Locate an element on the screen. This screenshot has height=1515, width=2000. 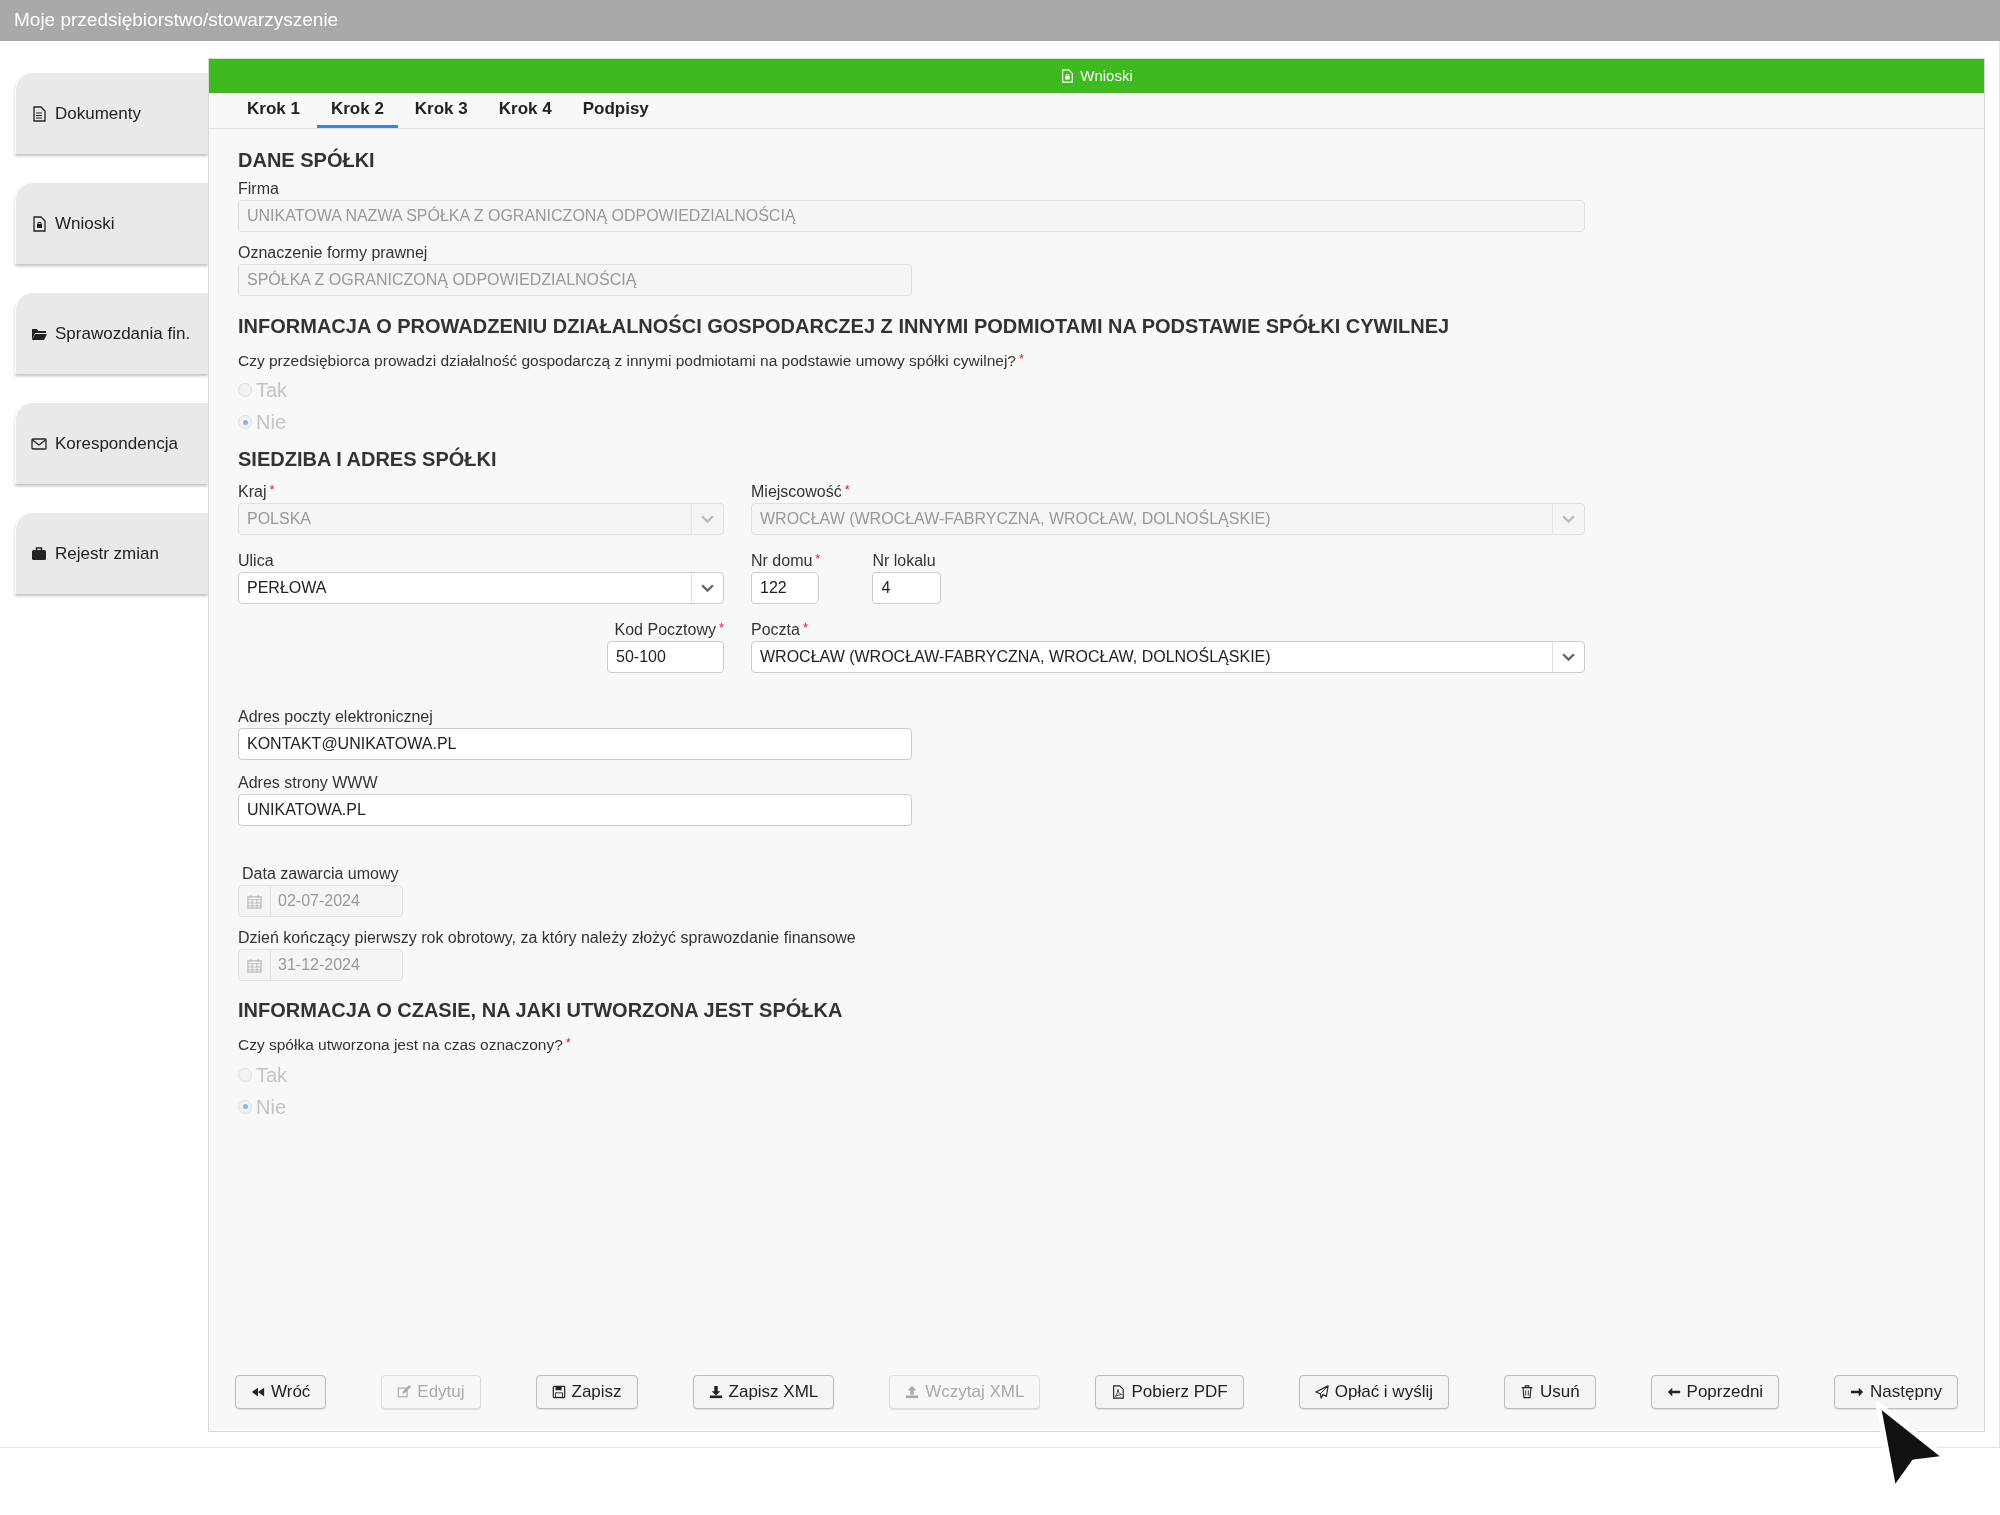
action-button: Zapisz XML is located at coordinates (763, 1392).